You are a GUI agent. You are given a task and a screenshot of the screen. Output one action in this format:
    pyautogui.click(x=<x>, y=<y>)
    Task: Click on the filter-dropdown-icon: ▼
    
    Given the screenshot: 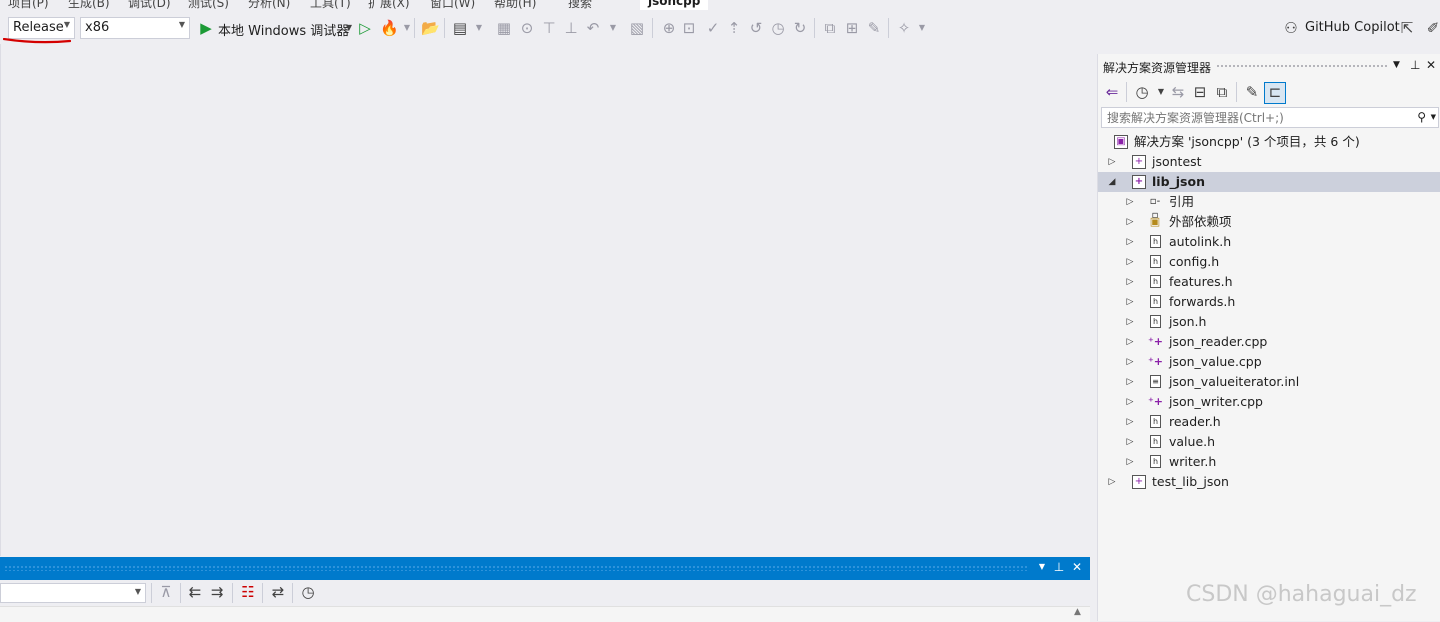 What is the action you would take?
    pyautogui.click(x=1161, y=92)
    